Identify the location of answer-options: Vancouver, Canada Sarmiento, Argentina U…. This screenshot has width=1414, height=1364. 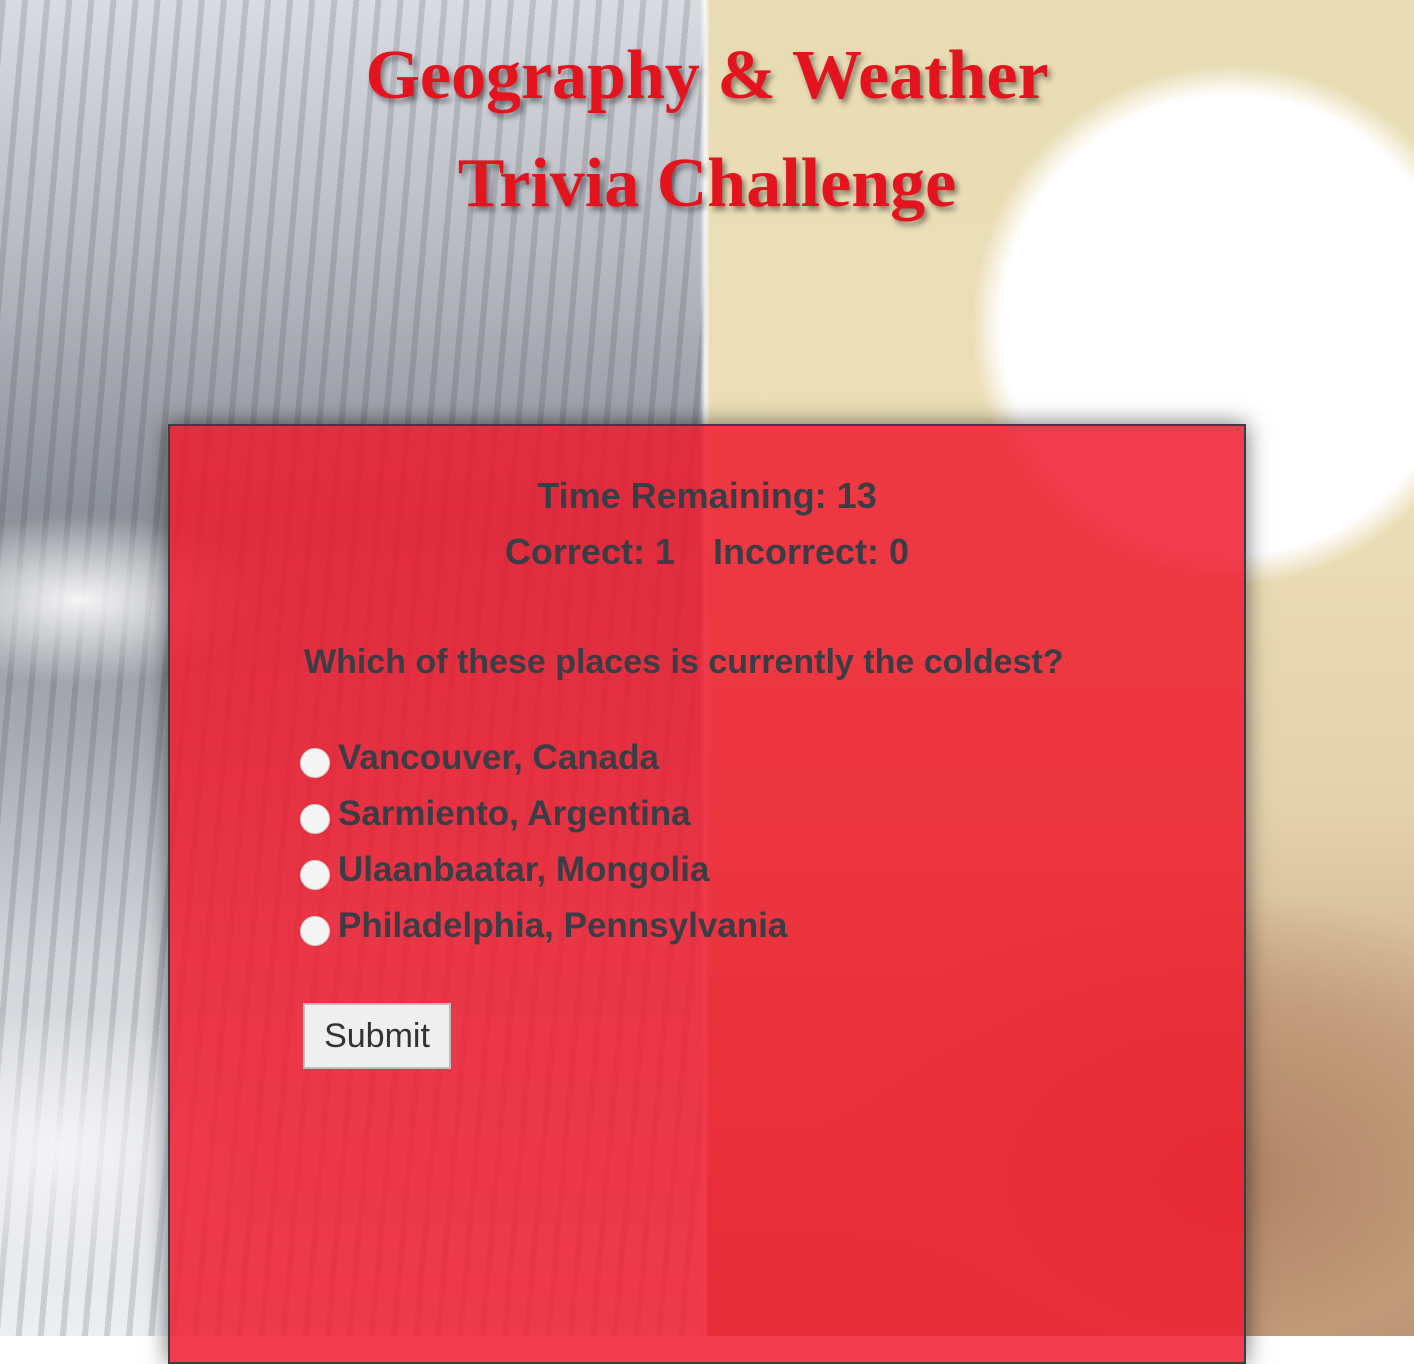
(543, 842).